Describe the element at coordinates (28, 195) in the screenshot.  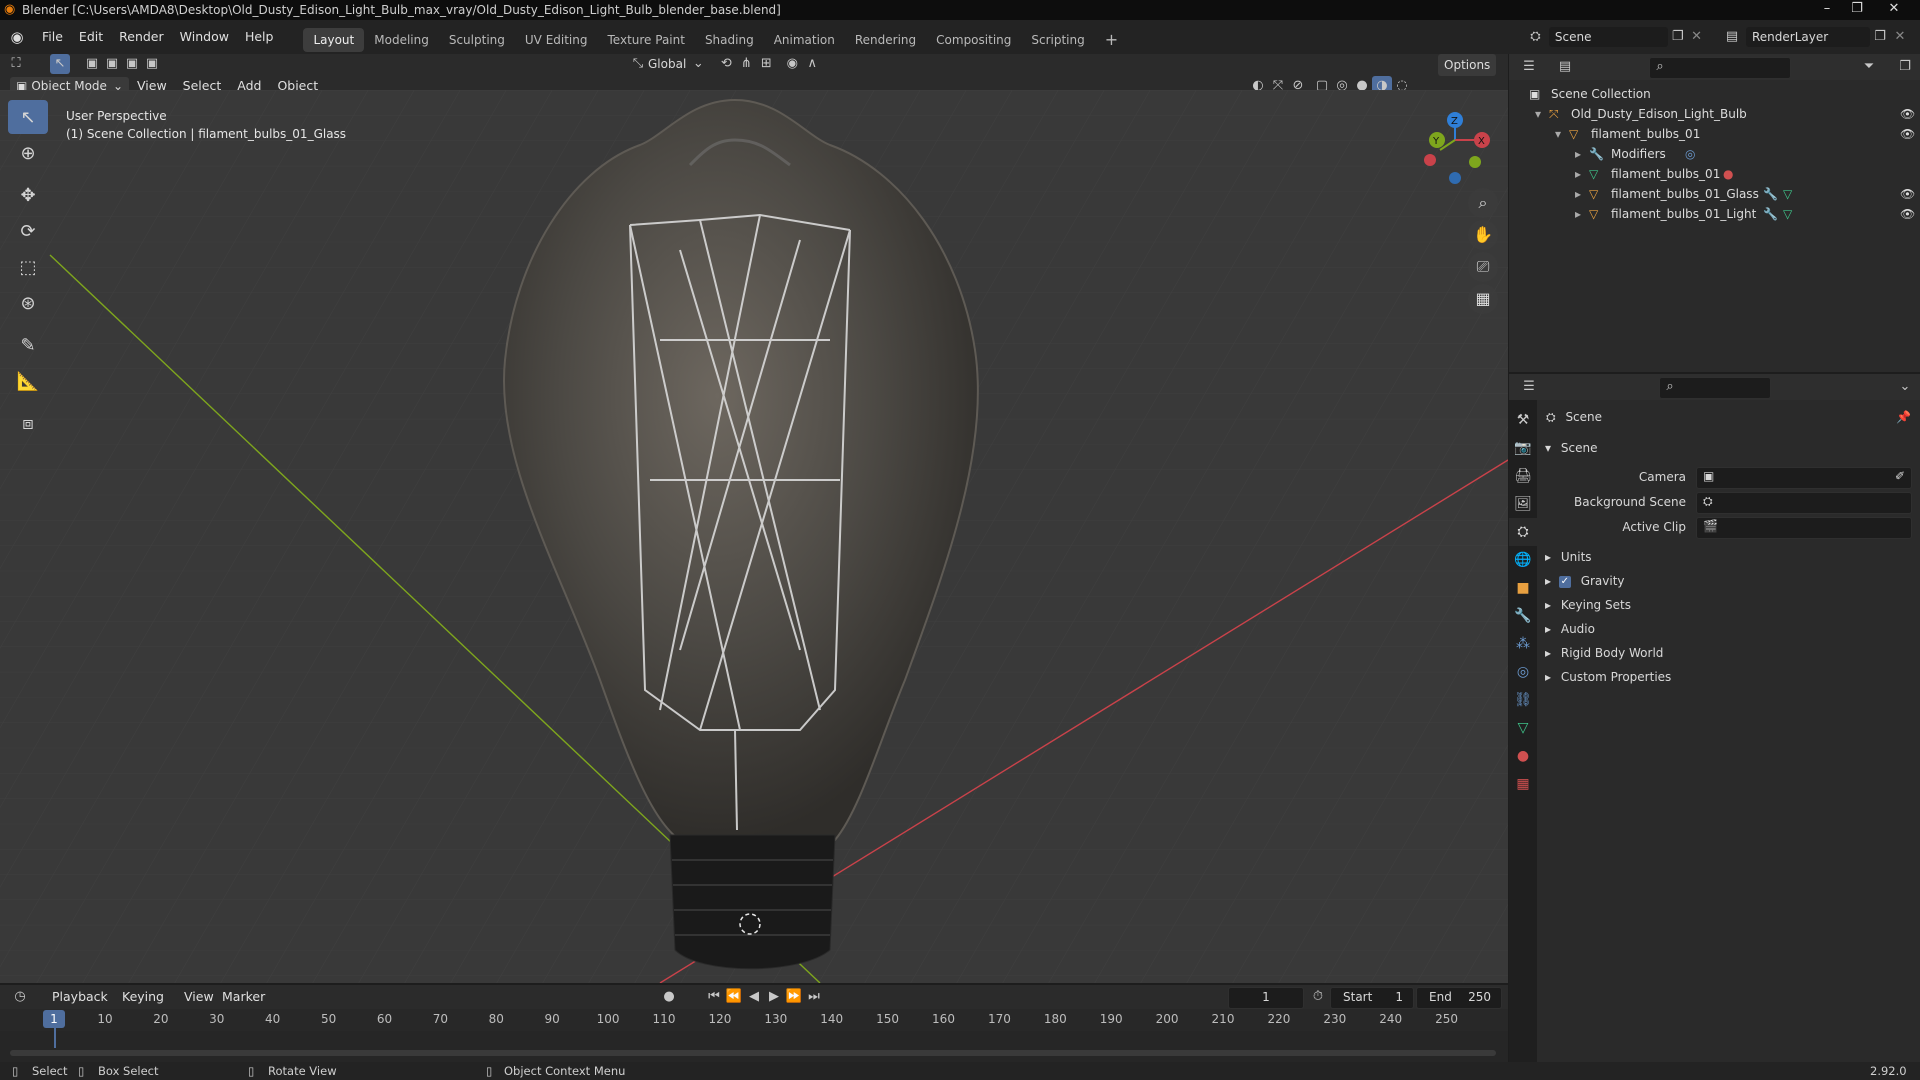
I see `move-tool-icon: ✥` at that location.